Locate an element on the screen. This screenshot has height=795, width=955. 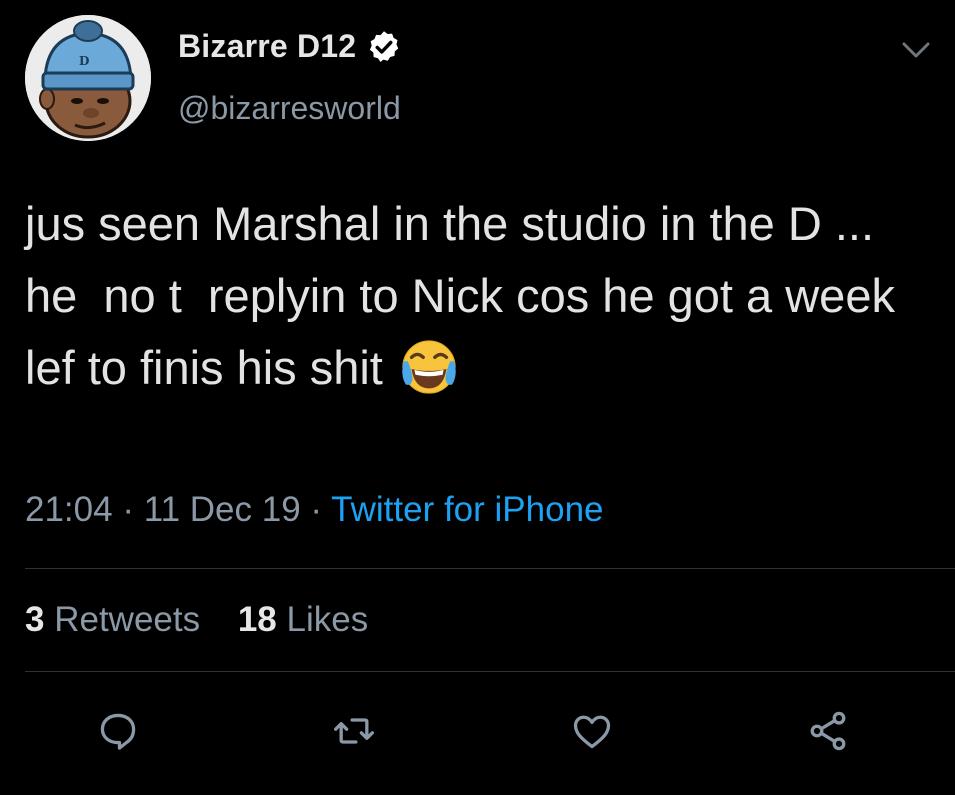
author-display-name: Bizarre D12 is located at coordinates (267, 46).